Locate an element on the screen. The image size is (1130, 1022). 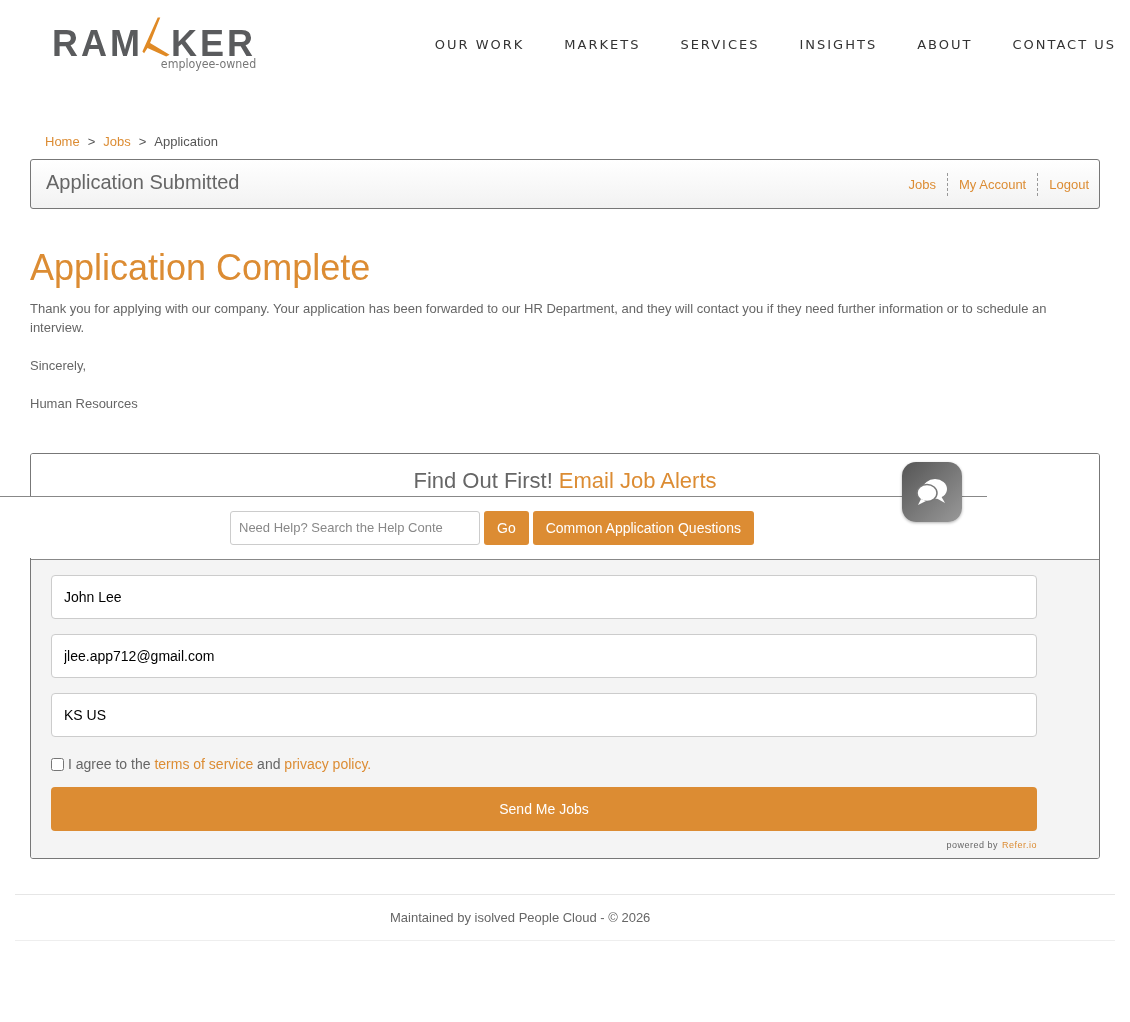
chat-button is located at coordinates (932, 492).